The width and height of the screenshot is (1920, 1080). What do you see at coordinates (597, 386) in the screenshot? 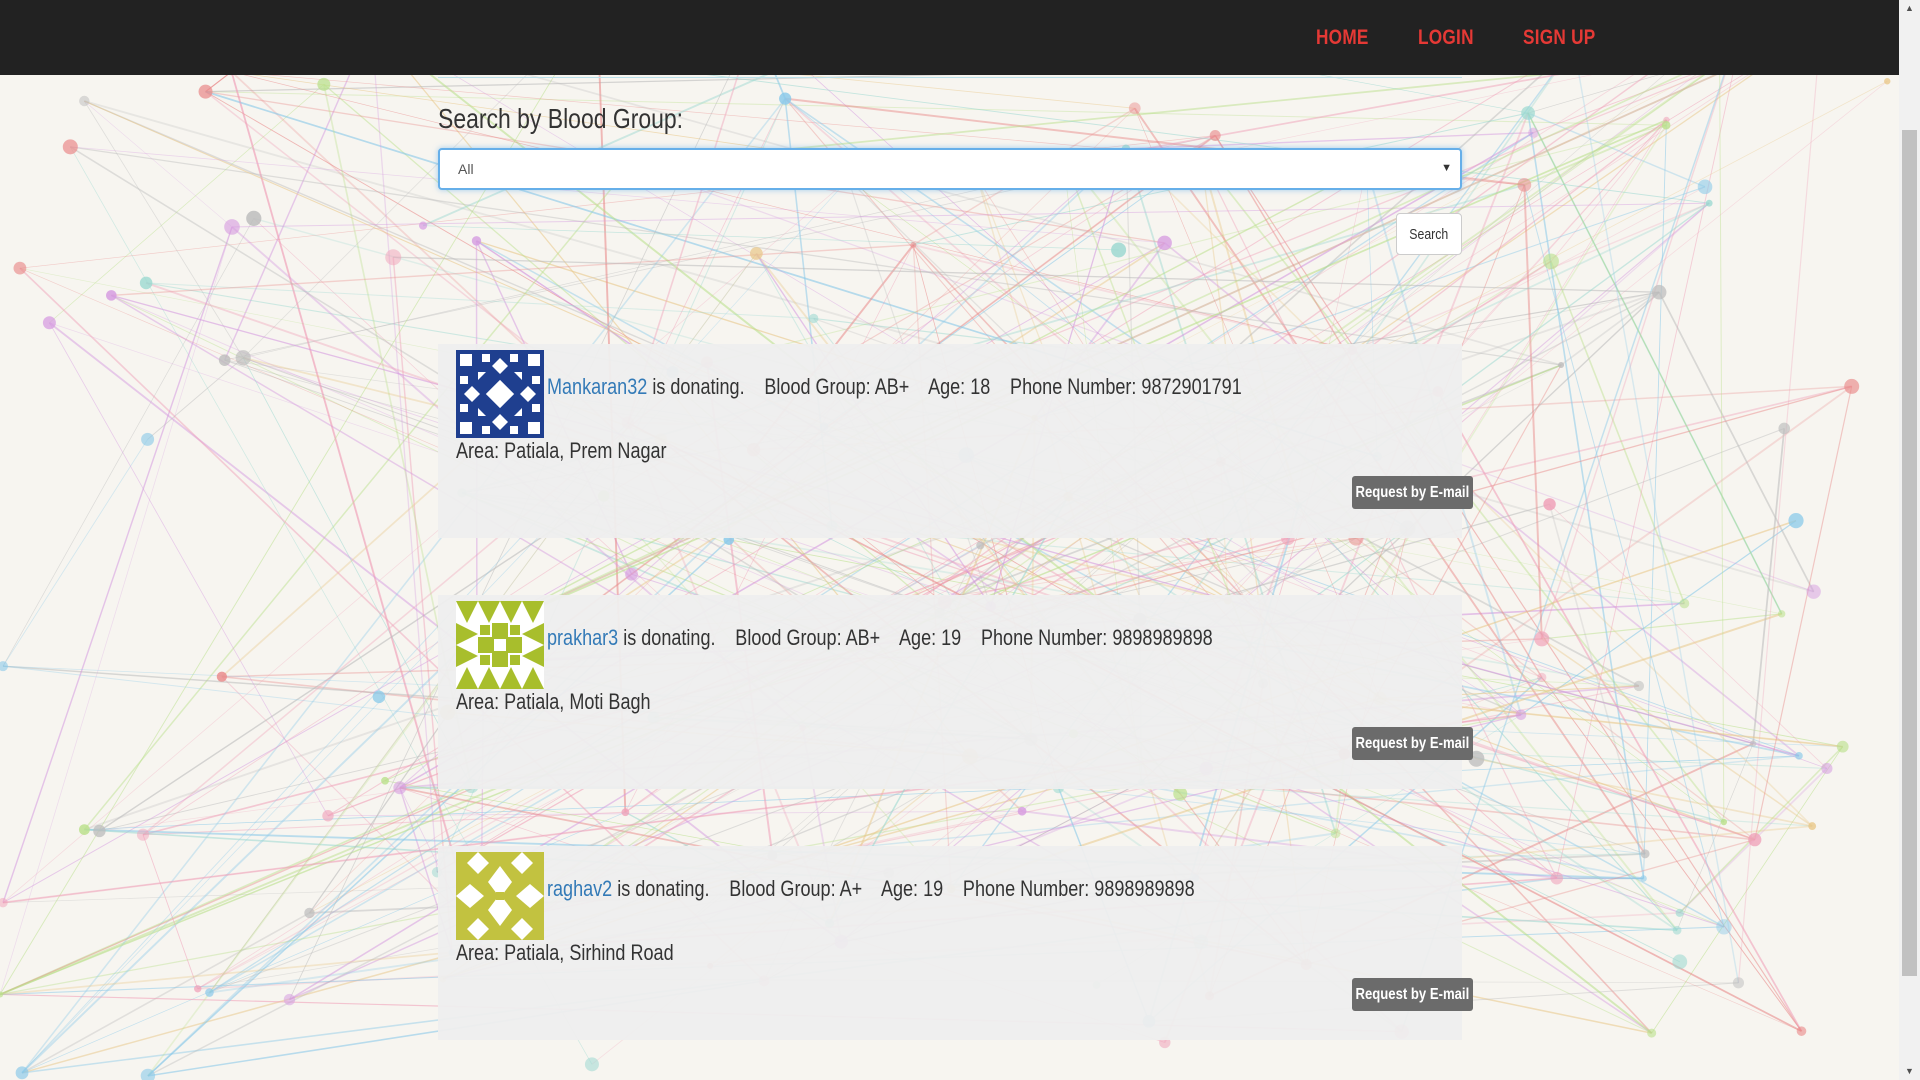
I see `donor-username-link: Mankaran32` at bounding box center [597, 386].